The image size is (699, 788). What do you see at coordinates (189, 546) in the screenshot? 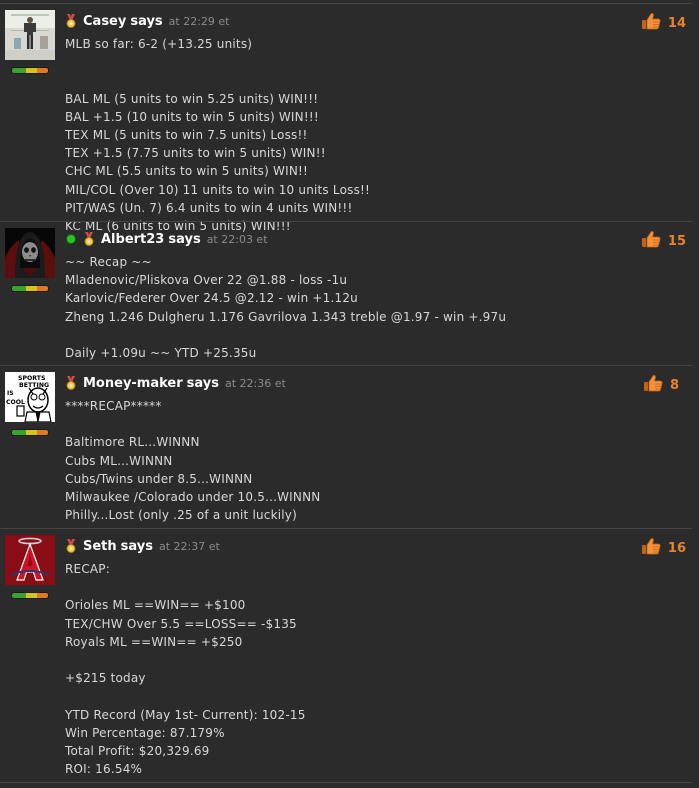
I see `timestamp: at 22:37 et` at bounding box center [189, 546].